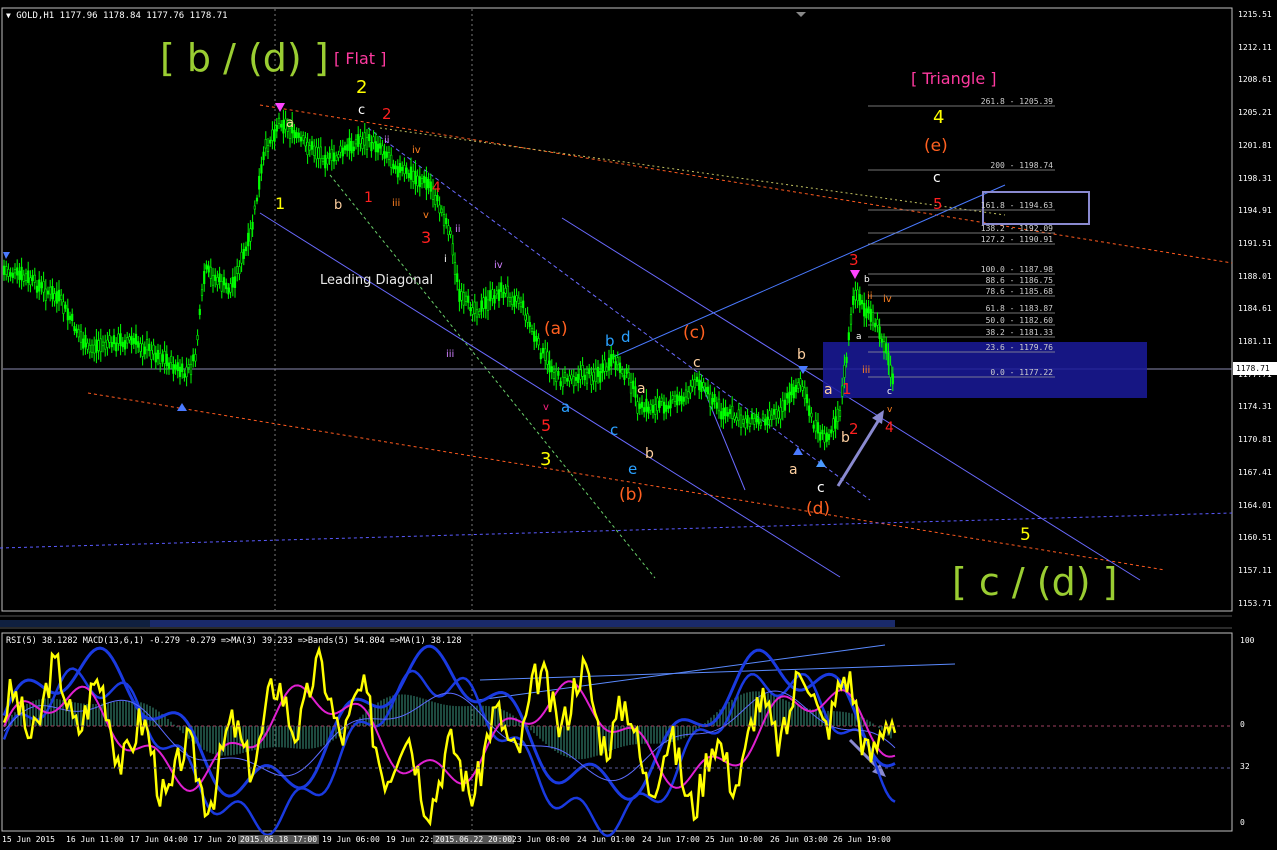 Image resolution: width=1277 pixels, height=850 pixels. What do you see at coordinates (801, 14) in the screenshot?
I see `chart-shift-icon` at bounding box center [801, 14].